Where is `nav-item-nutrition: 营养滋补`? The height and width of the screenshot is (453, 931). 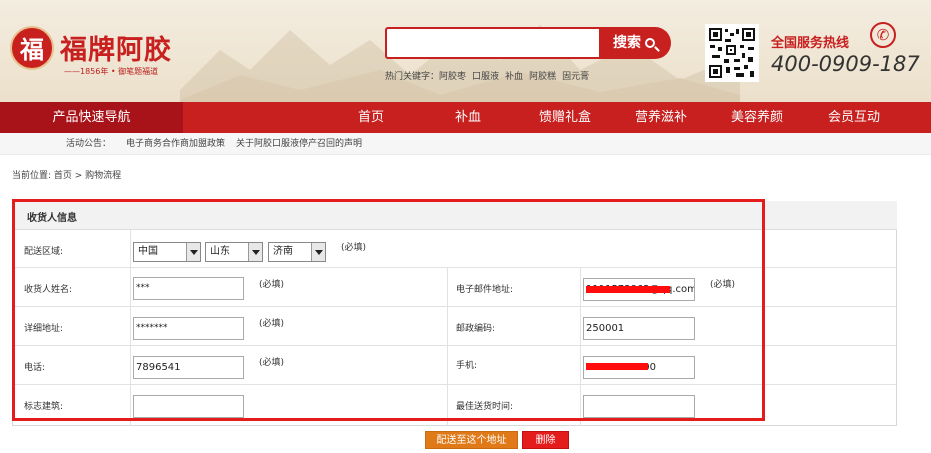 nav-item-nutrition: 营养滋补 is located at coordinates (661, 117).